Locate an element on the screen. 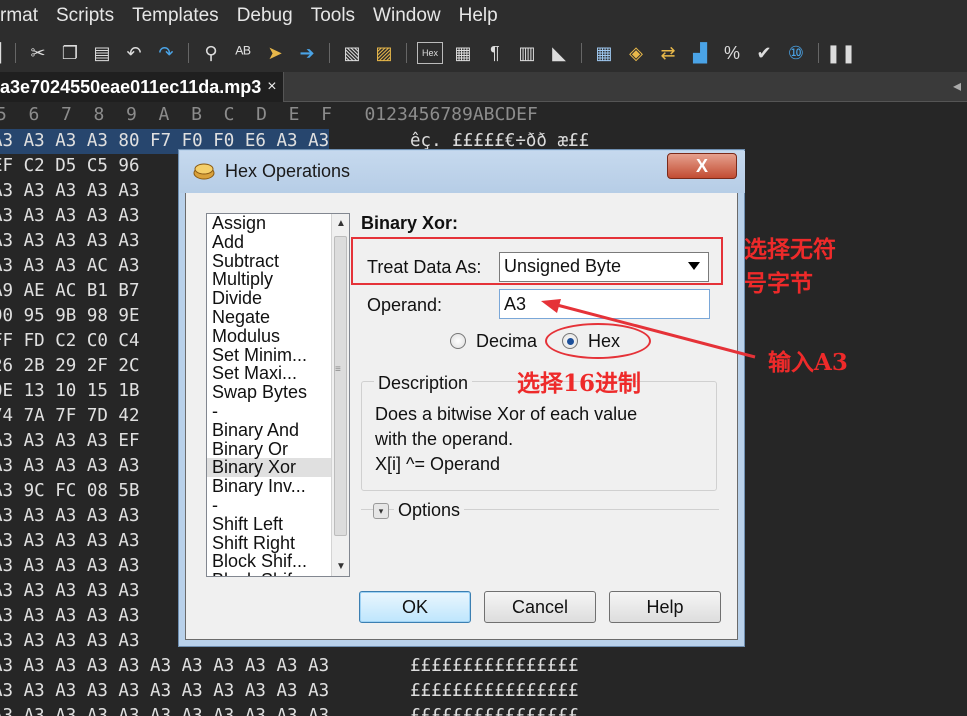 This screenshot has height=716, width=967. cancel-button: Cancel is located at coordinates (540, 607).